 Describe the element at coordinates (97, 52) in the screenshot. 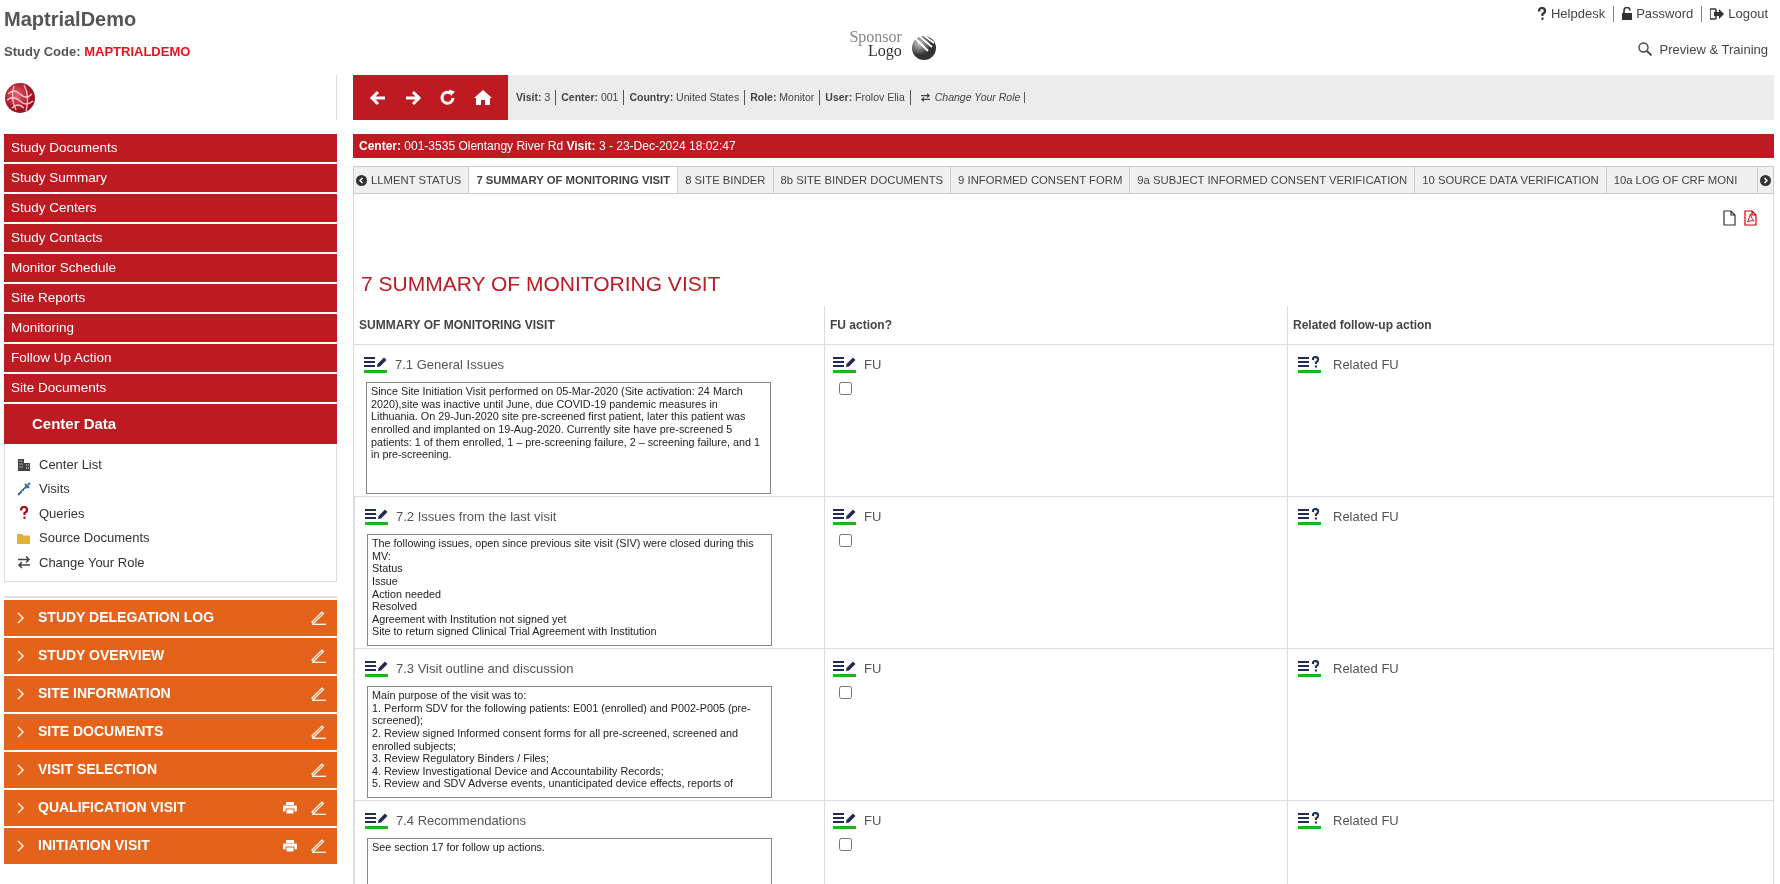

I see `study-code: Study Code: MAPTRIALDEMO` at that location.